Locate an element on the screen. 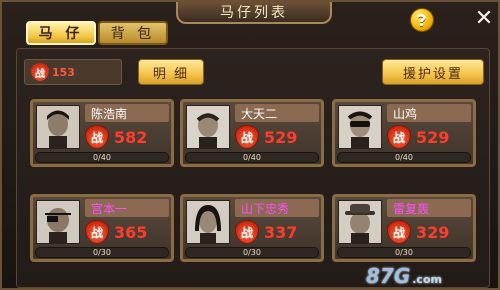  details-button: 明 细 is located at coordinates (171, 72).